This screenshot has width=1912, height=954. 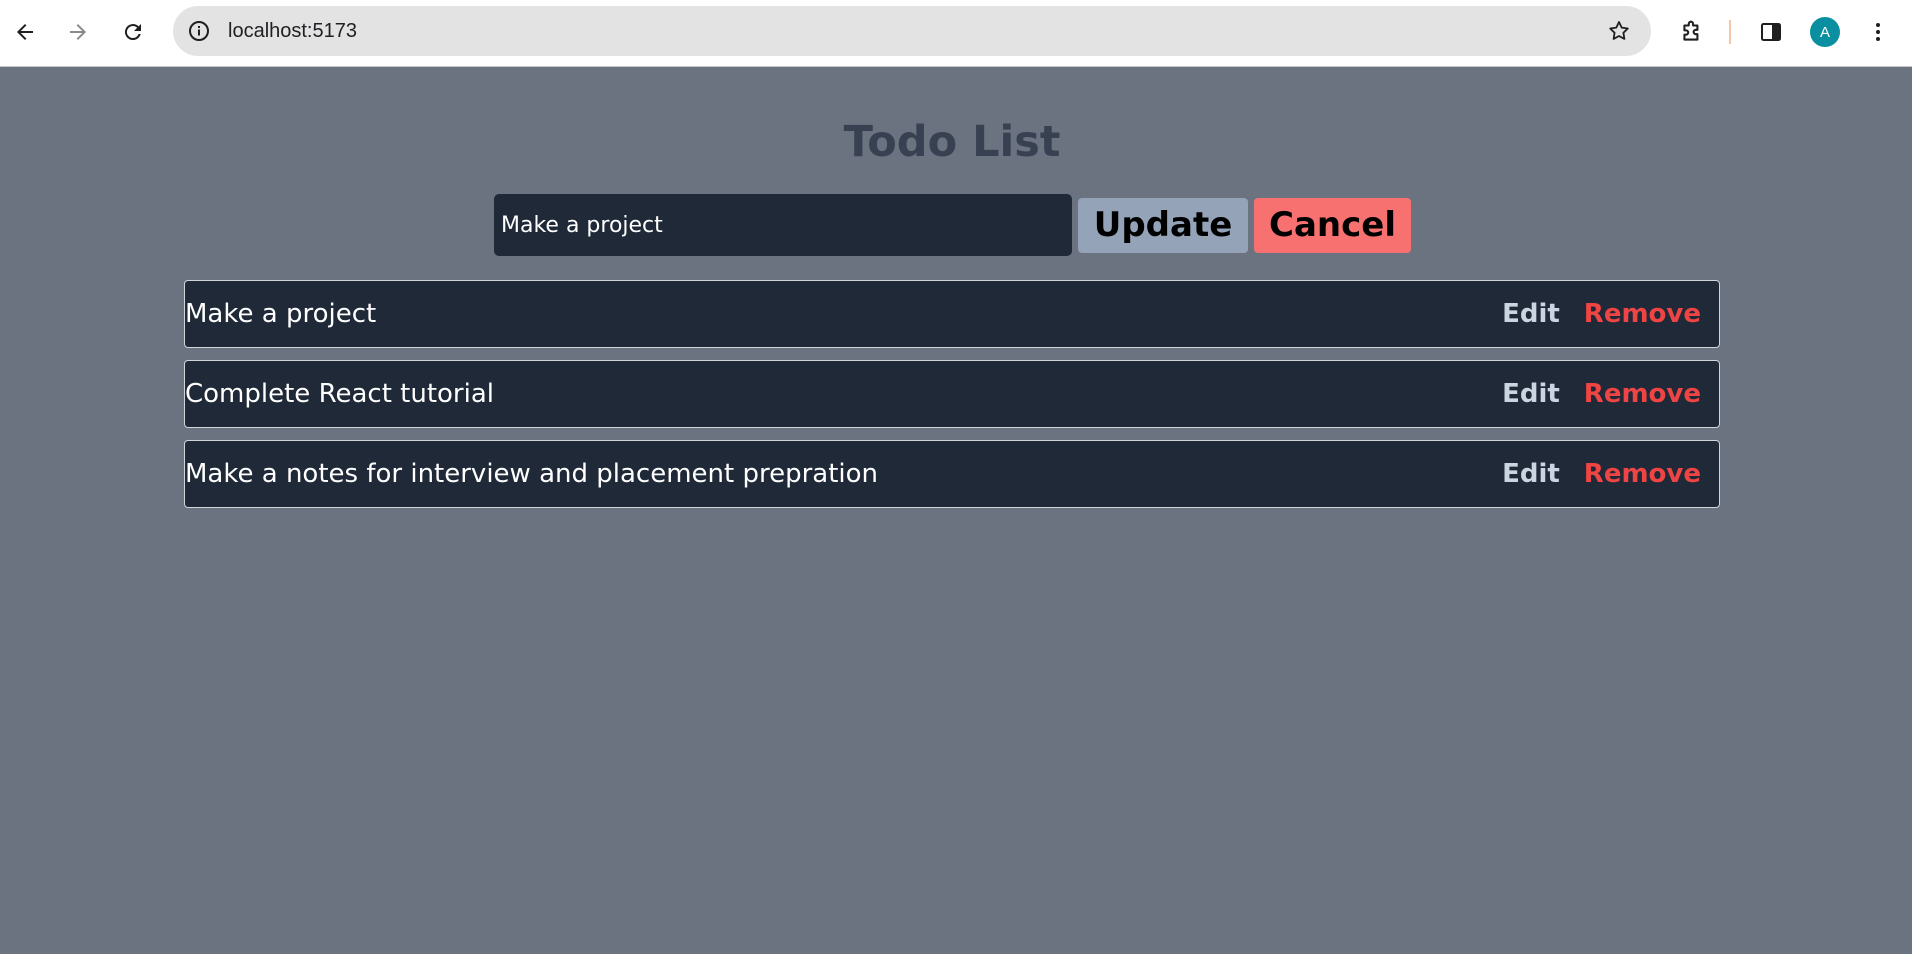 I want to click on reload-button, so click(x=133, y=32).